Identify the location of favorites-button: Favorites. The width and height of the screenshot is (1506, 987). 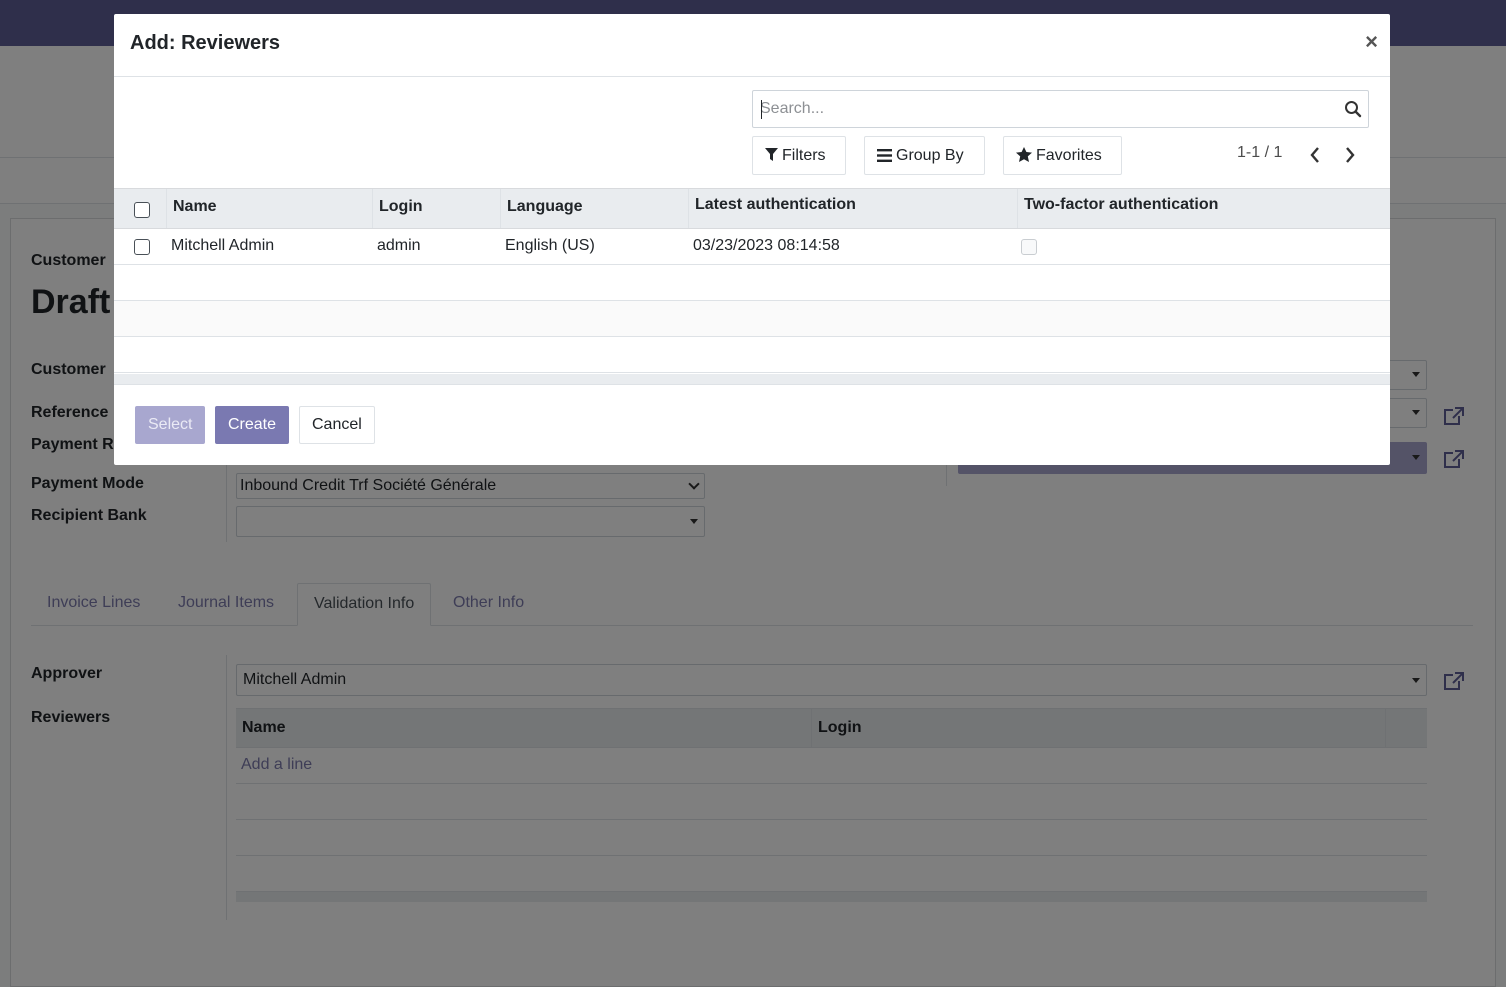
(1062, 155).